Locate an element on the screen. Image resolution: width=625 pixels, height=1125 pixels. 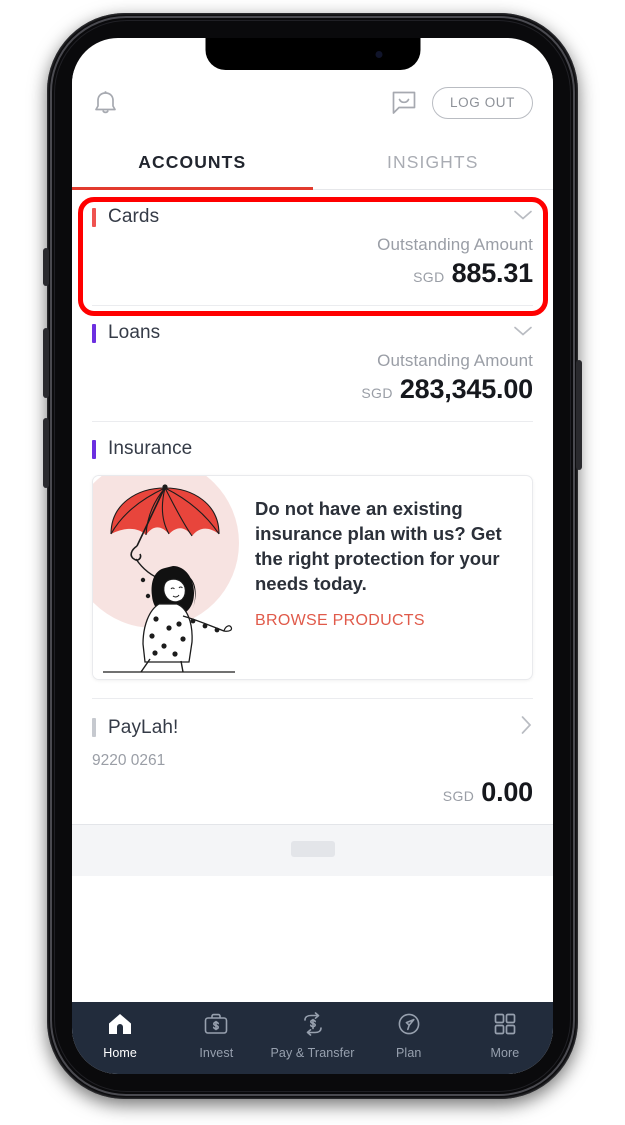
cards-title: Cards is located at coordinates (134, 216).